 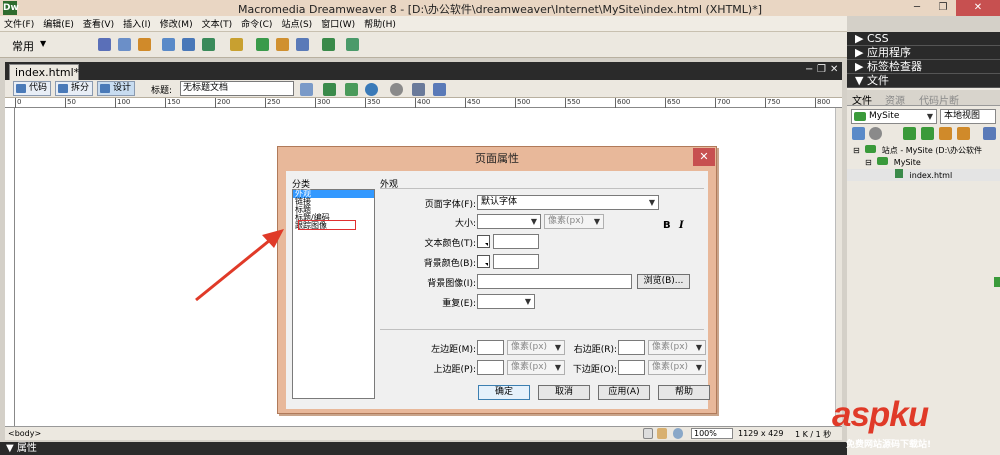 What do you see at coordinates (217, 23) in the screenshot?
I see `menu-text: 文本(T)` at bounding box center [217, 23].